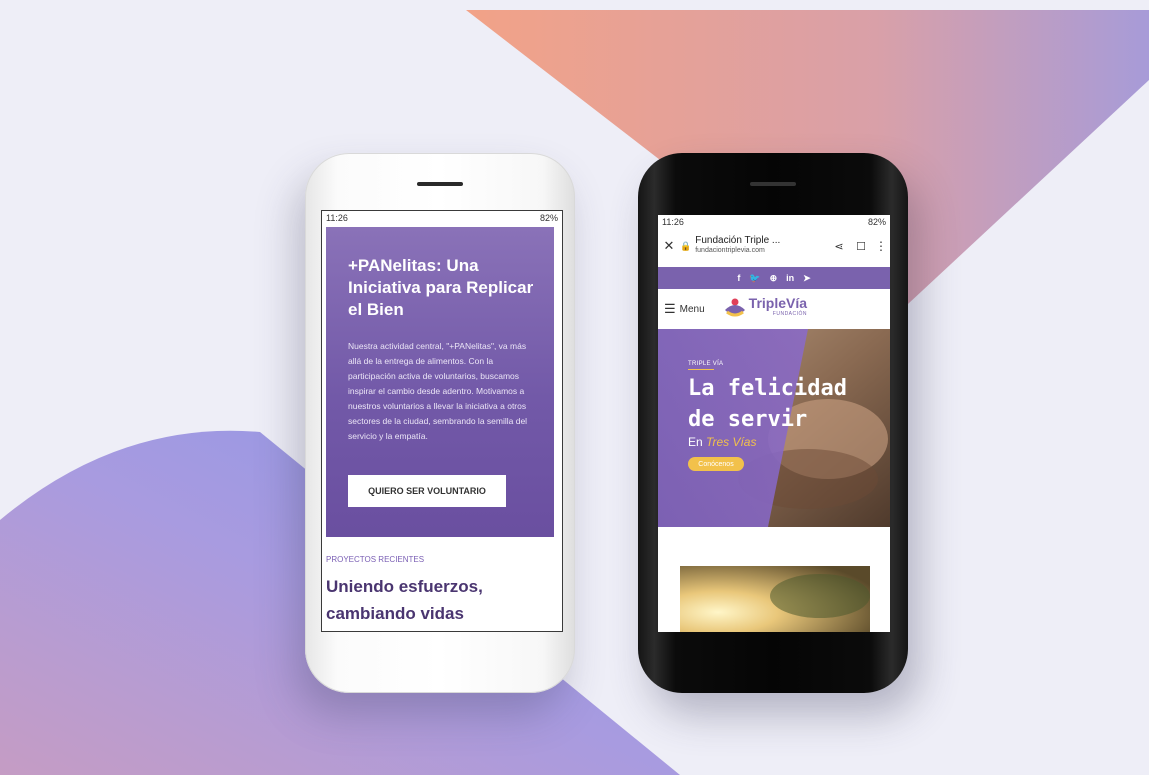 This screenshot has width=1149, height=775. What do you see at coordinates (730, 250) in the screenshot?
I see `page-url: fundaciontriplevia.com` at bounding box center [730, 250].